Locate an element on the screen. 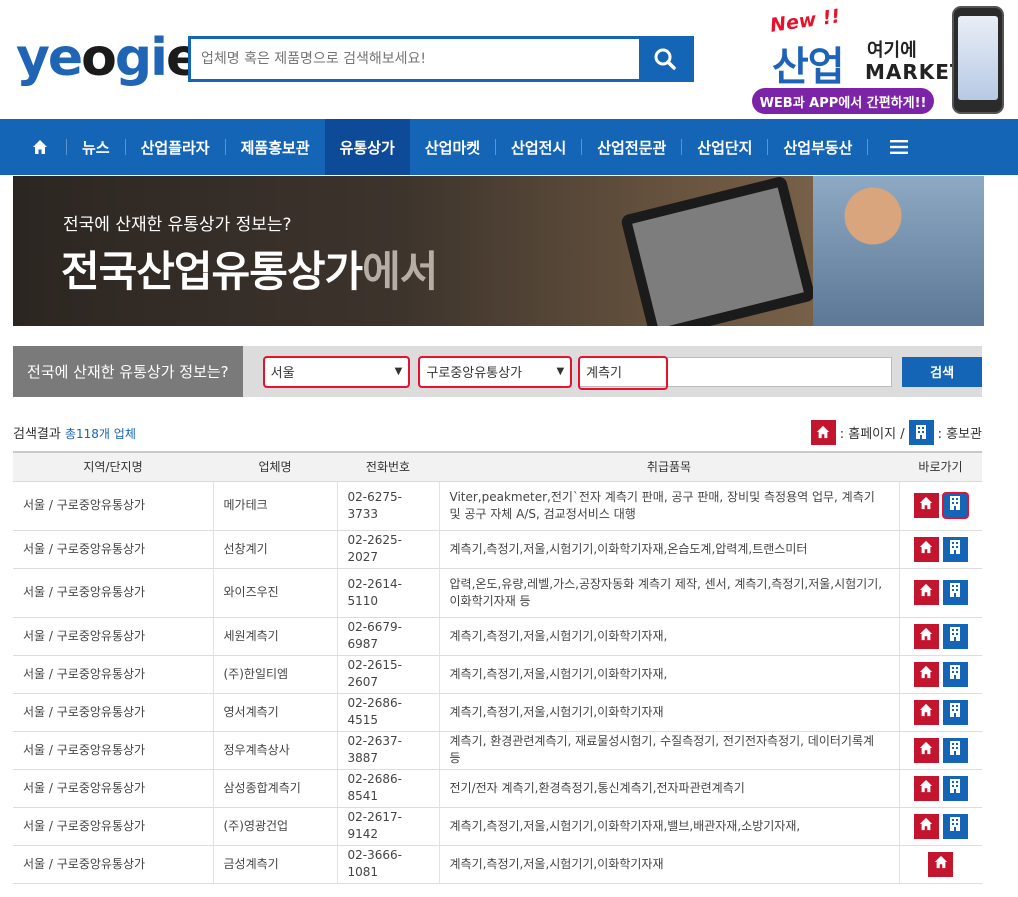  region-select-value: 서울 is located at coordinates (282, 373).